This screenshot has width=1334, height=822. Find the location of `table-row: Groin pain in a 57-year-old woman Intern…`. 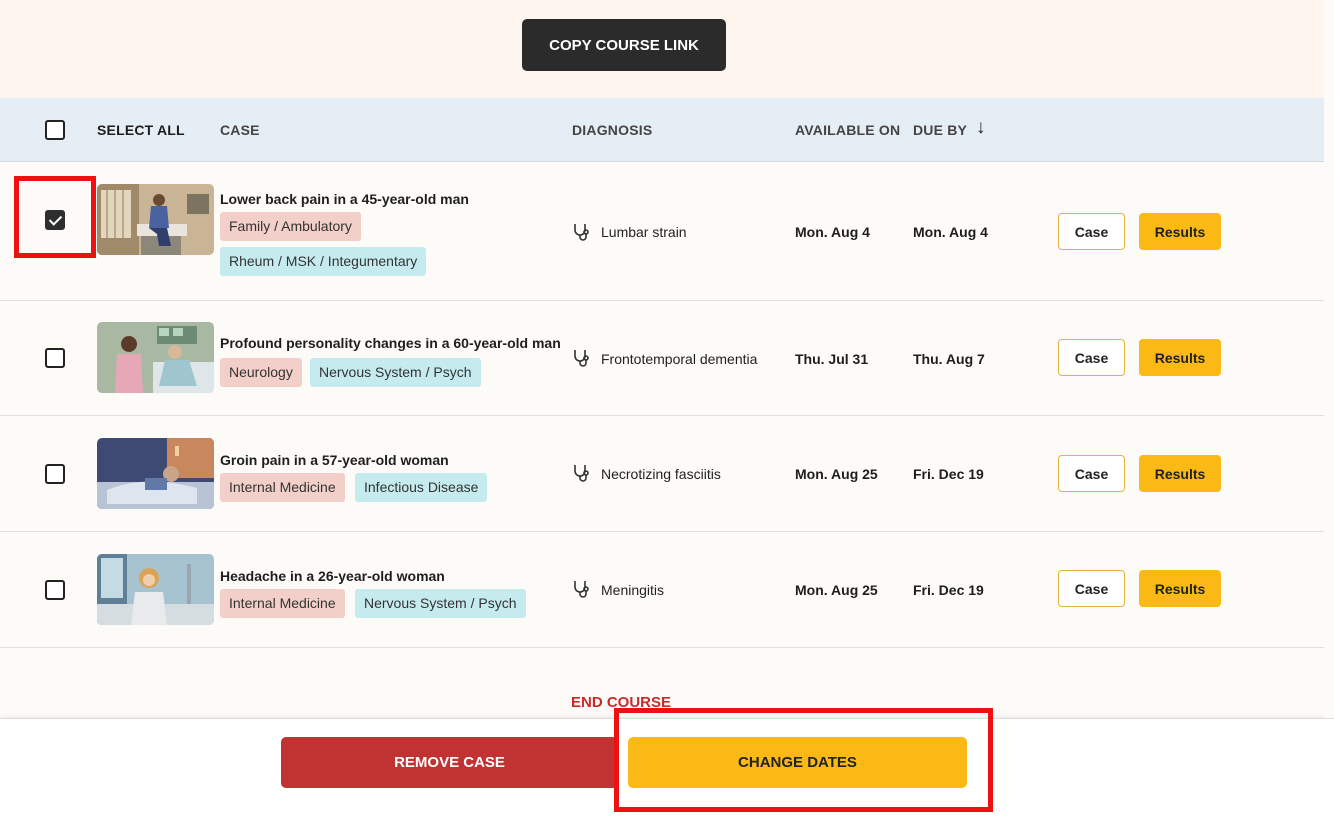

table-row: Groin pain in a 57-year-old woman Intern… is located at coordinates (662, 474).